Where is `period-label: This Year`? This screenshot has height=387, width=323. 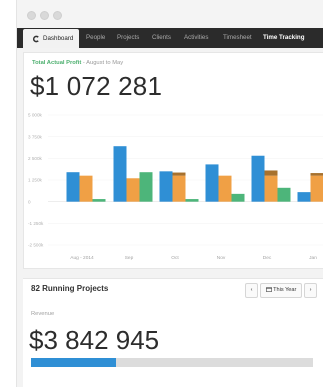
period-label: This Year is located at coordinates (285, 290).